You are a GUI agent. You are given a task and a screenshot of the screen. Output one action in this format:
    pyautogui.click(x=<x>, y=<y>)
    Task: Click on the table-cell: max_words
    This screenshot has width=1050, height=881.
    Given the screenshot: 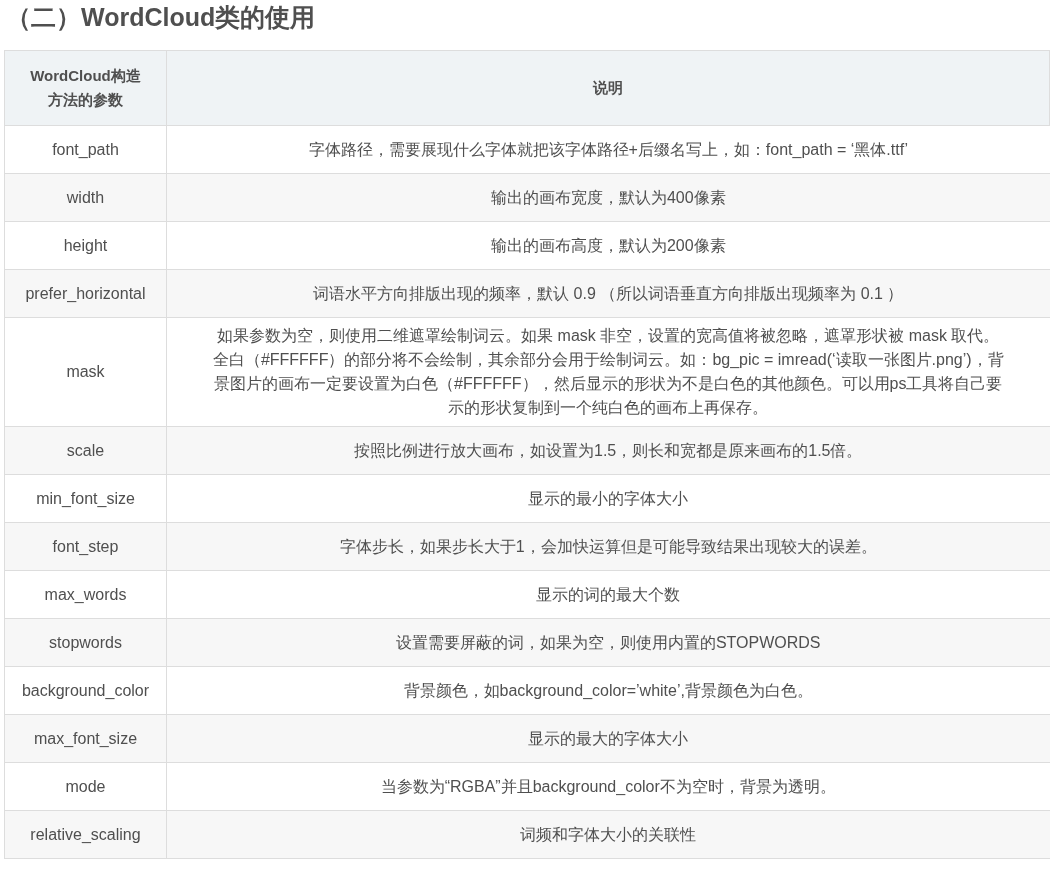 What is the action you would take?
    pyautogui.click(x=85, y=594)
    